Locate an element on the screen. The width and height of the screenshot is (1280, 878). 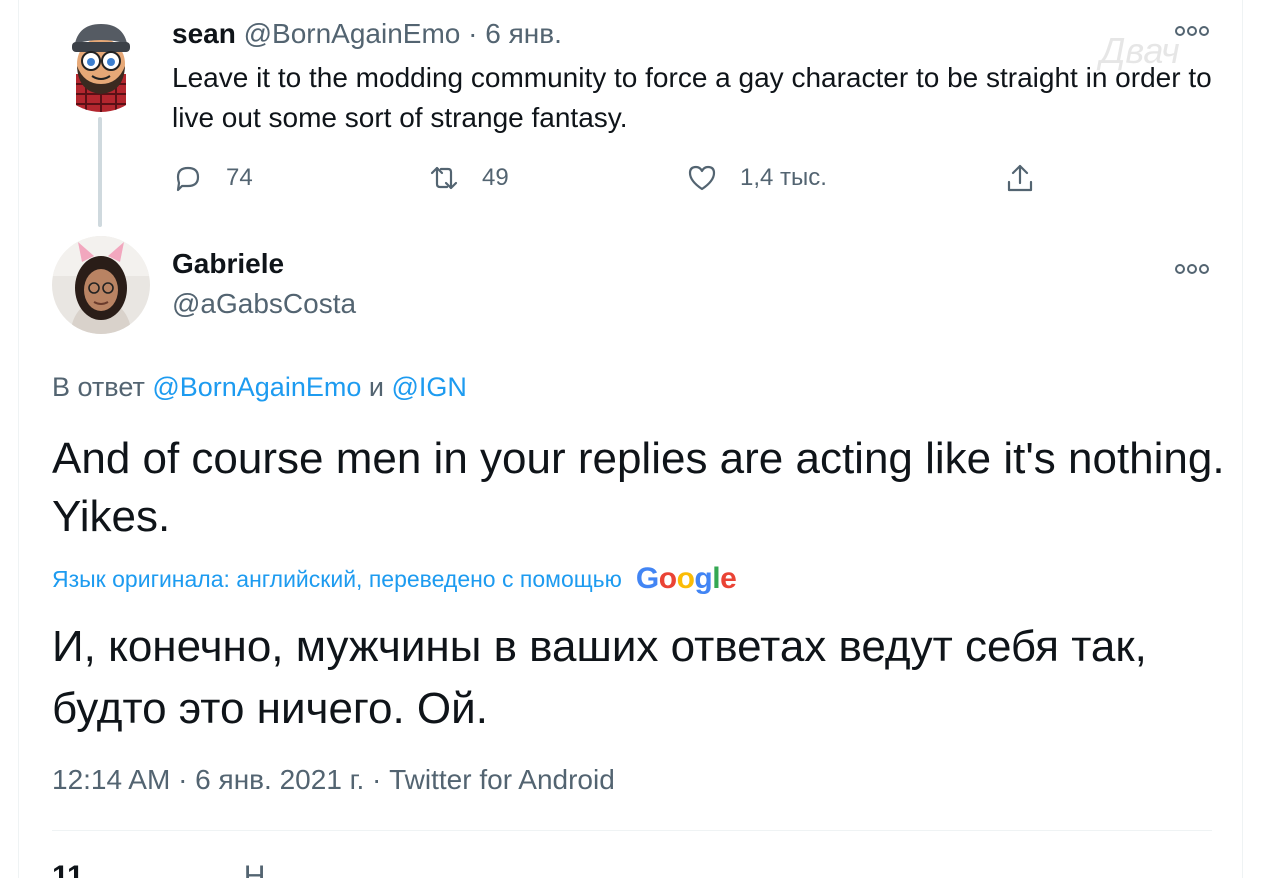
column-border-right is located at coordinates (1242, 439).